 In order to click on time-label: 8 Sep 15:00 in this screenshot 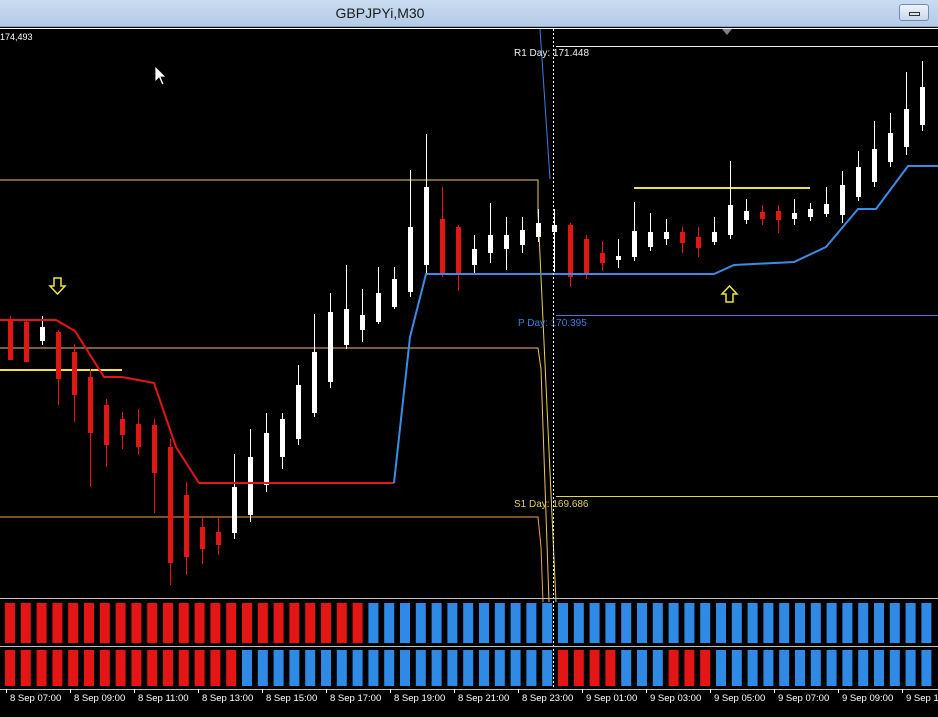, I will do `click(291, 698)`.